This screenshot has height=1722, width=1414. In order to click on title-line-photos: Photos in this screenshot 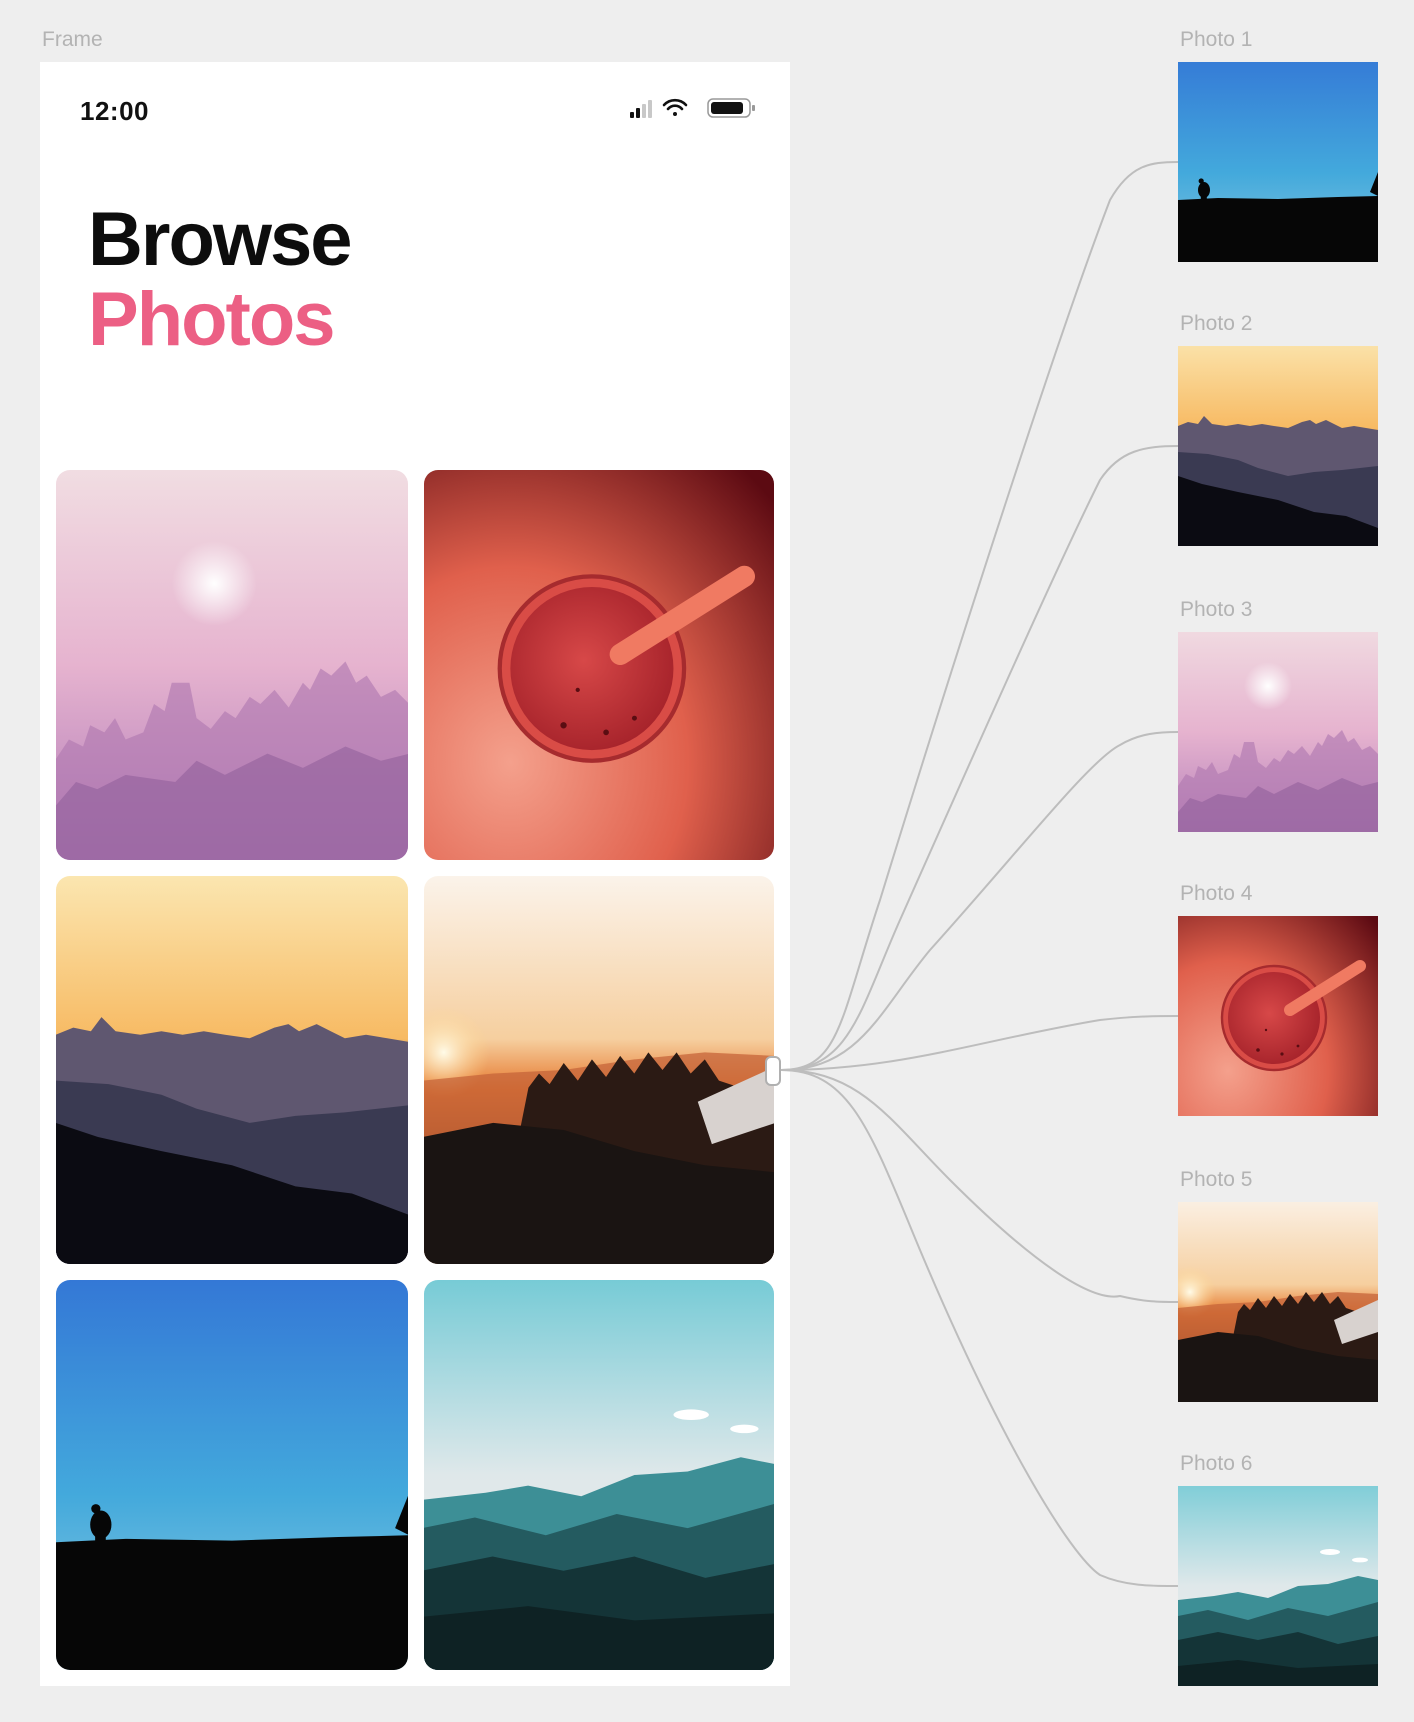, I will do `click(212, 319)`.